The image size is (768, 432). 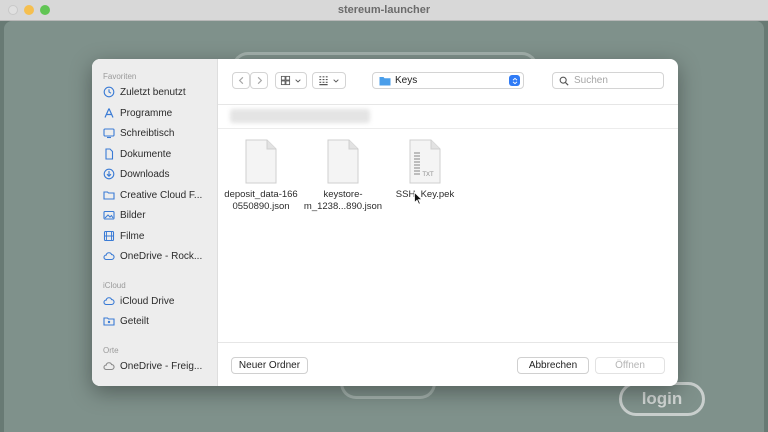 I want to click on text-file-icon: TXT, so click(x=425, y=161).